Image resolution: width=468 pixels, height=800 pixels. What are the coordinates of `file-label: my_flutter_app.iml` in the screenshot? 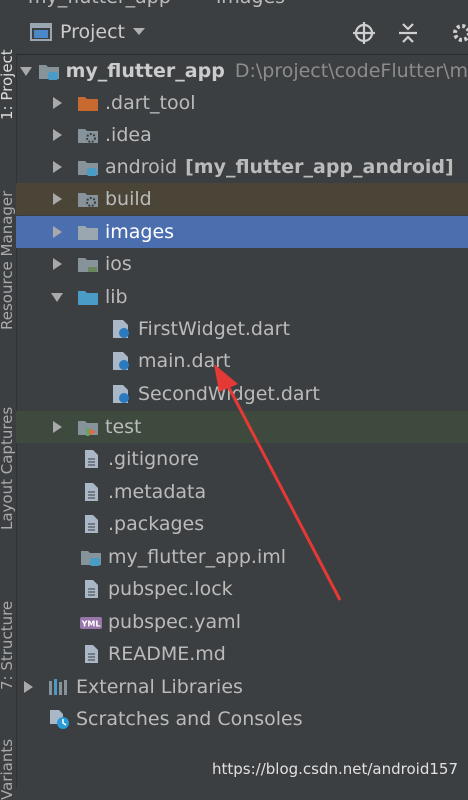 It's located at (197, 557).